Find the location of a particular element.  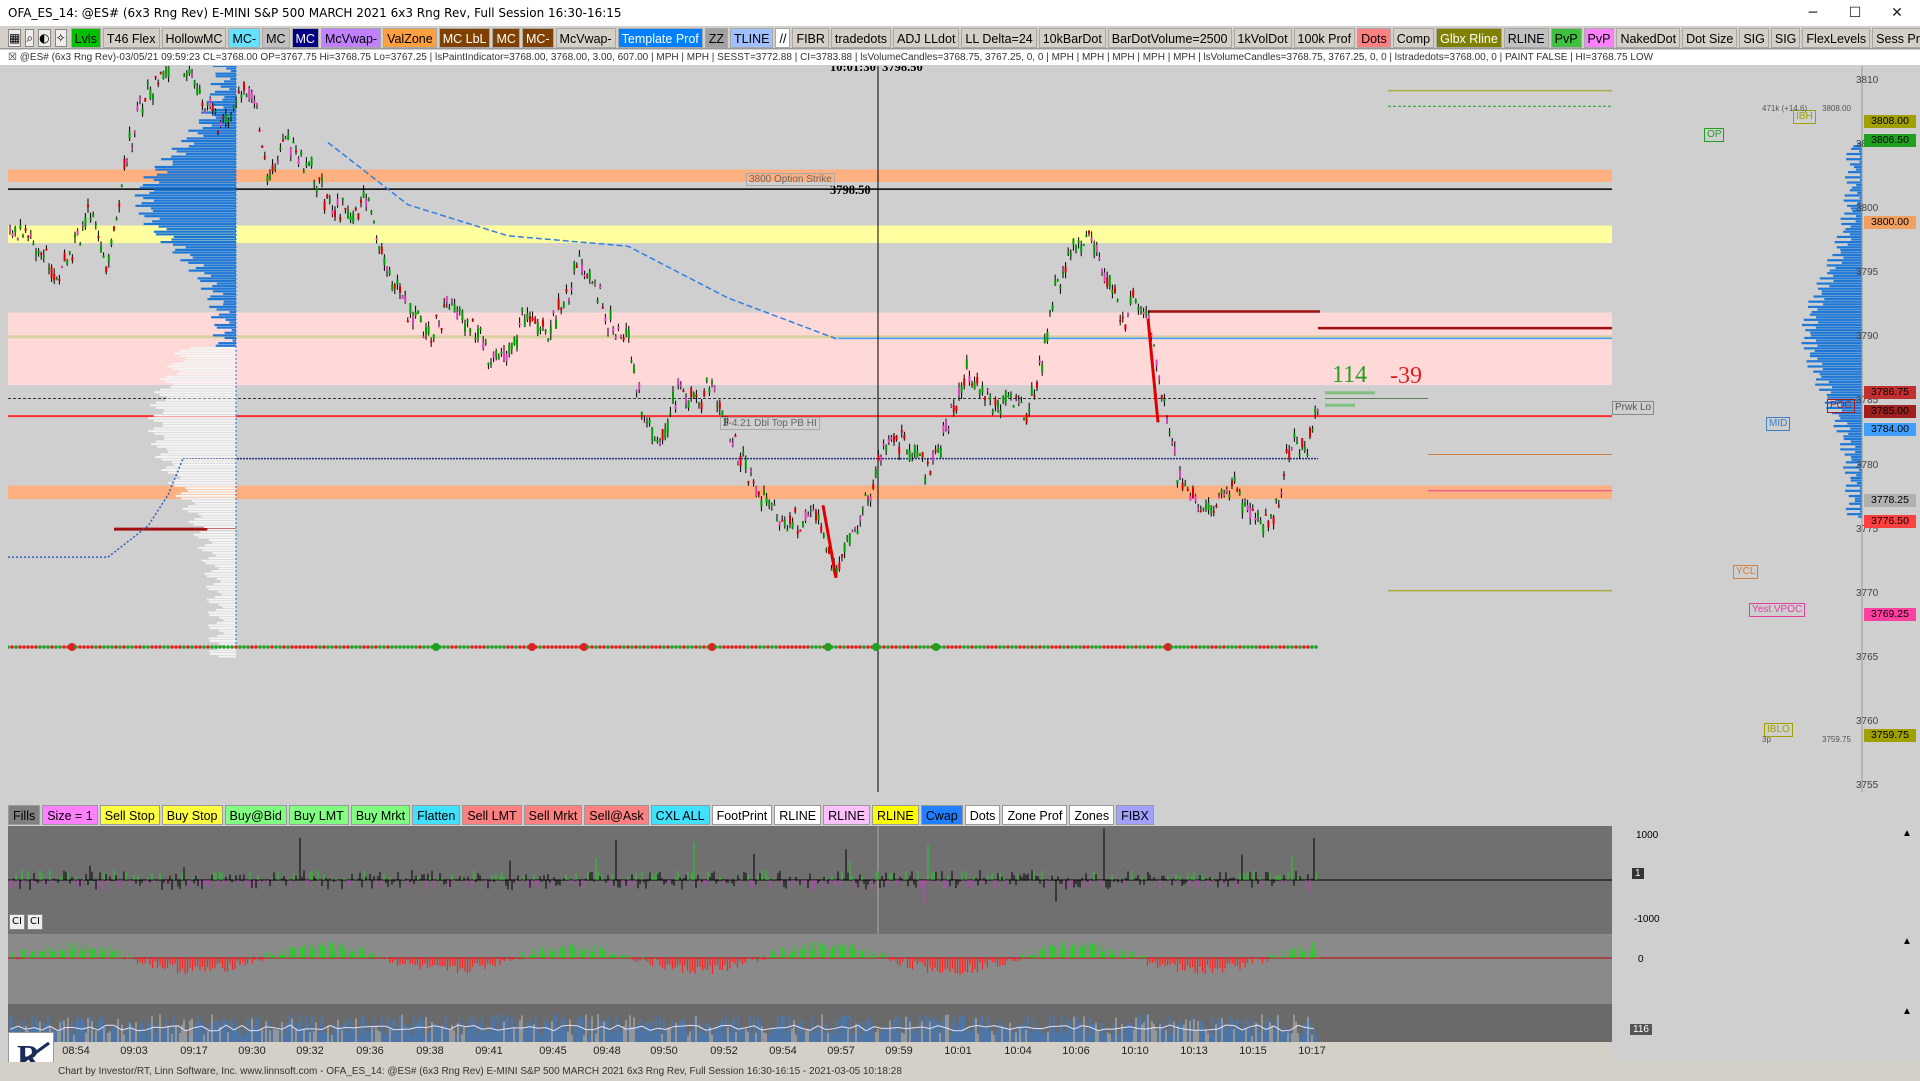

toolbar-button-bardotvolume-2500: BarDotVolume=2500 is located at coordinates (1169, 37).